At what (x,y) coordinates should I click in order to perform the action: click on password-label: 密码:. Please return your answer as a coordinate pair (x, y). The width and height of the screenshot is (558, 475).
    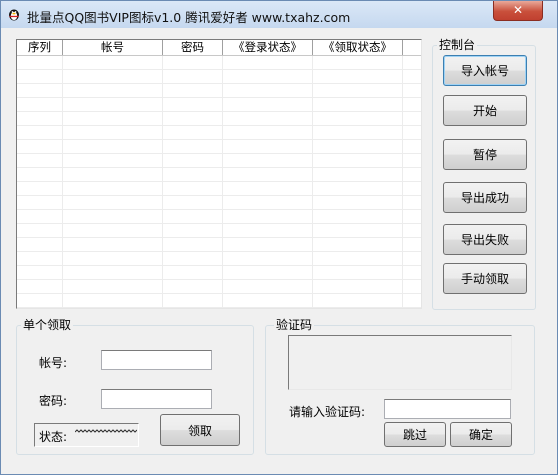
    Looking at the image, I should click on (53, 401).